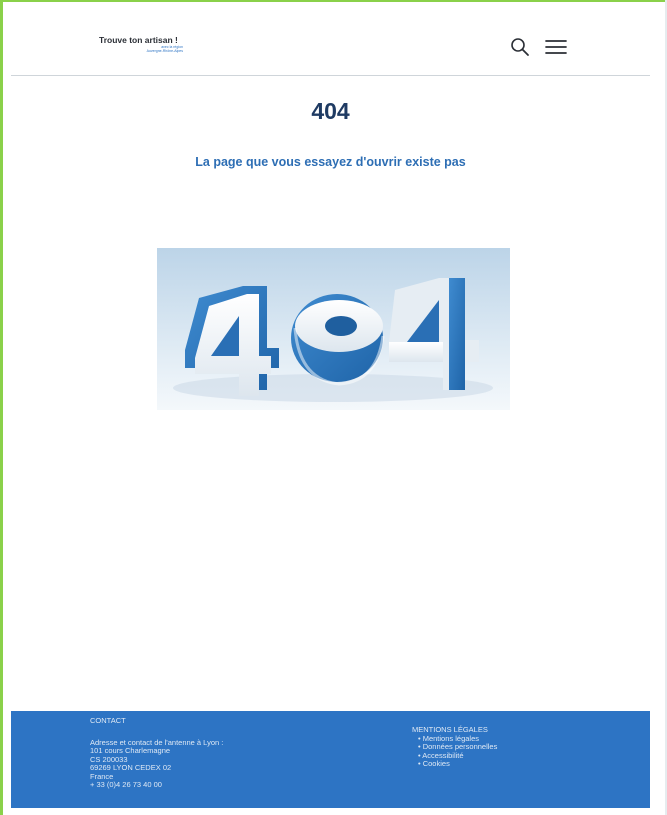 This screenshot has width=667, height=815. What do you see at coordinates (330, 111) in the screenshot?
I see `page-title: 404` at bounding box center [330, 111].